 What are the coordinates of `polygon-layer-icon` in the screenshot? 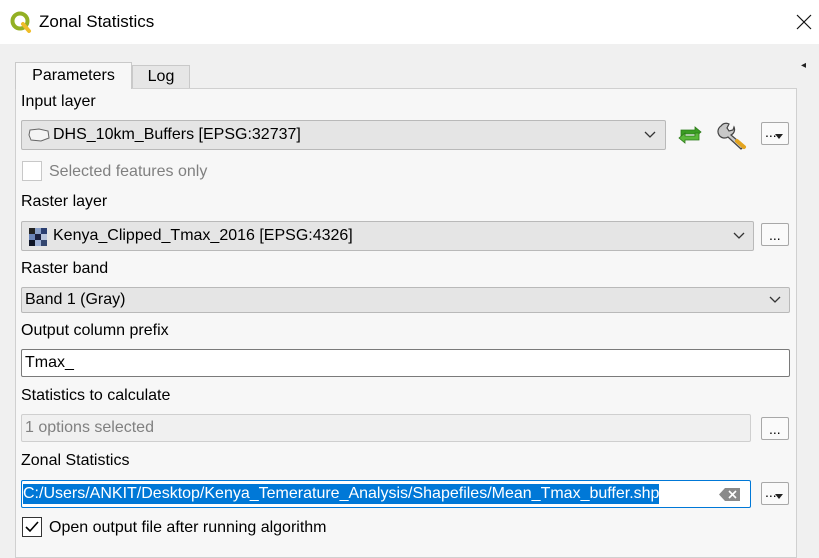 It's located at (39, 135).